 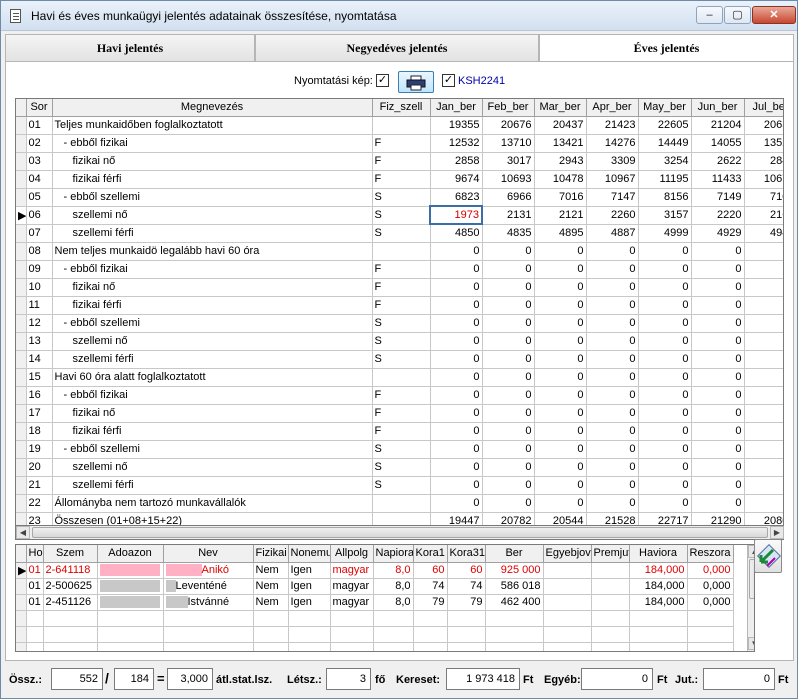 I want to click on table-cell: szellemi nő, so click(x=212, y=341).